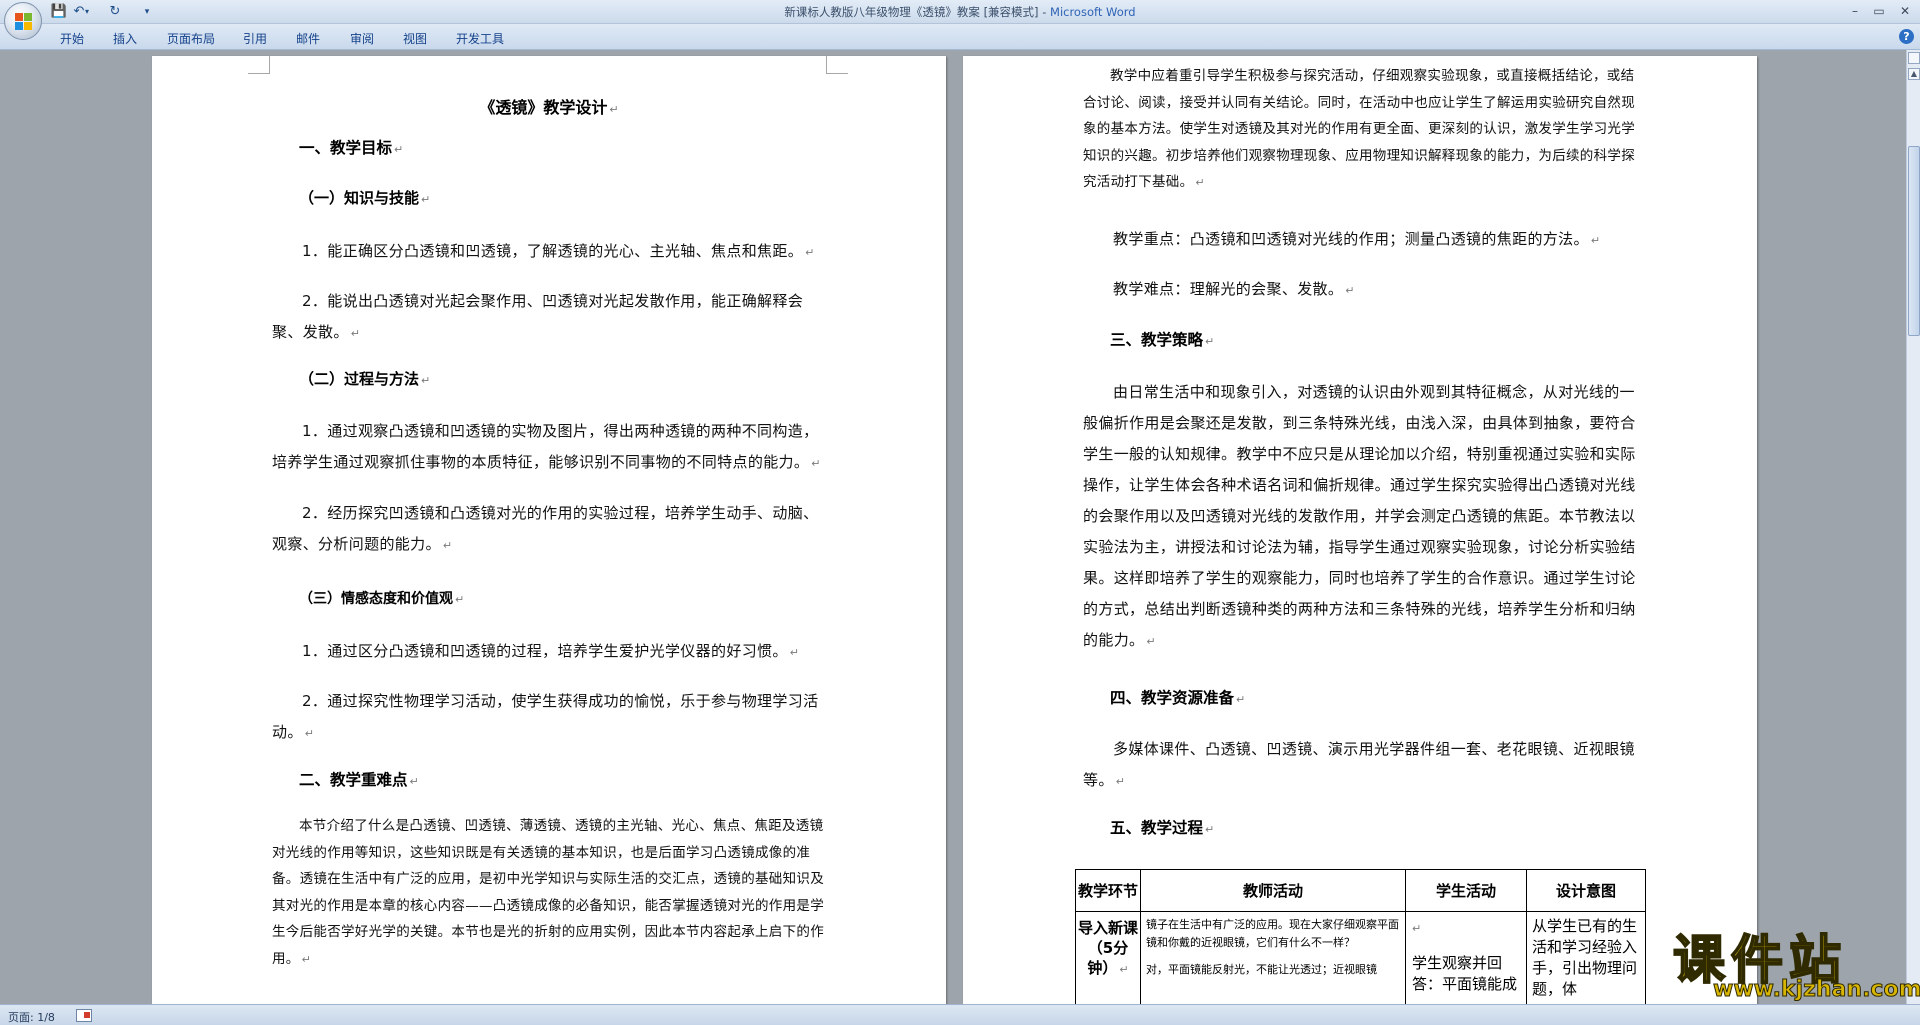  I want to click on watermark-url: www.kjzhan.com, so click(1816, 990).